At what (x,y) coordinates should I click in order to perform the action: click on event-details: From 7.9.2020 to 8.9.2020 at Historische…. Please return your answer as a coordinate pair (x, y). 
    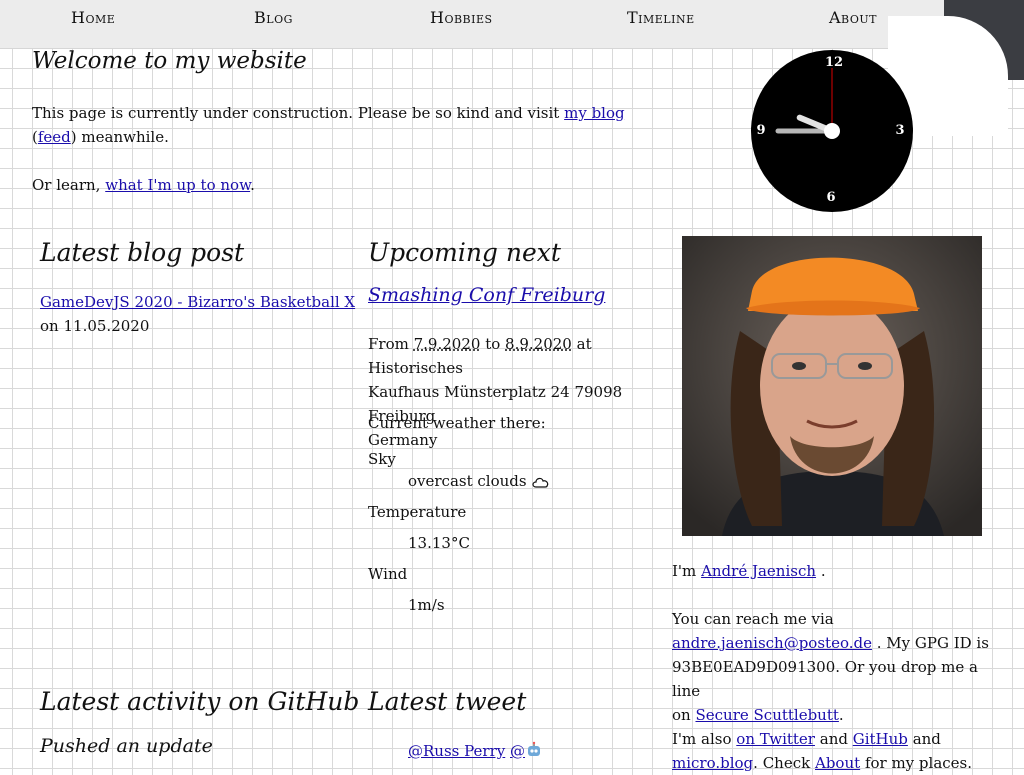
    Looking at the image, I should click on (518, 392).